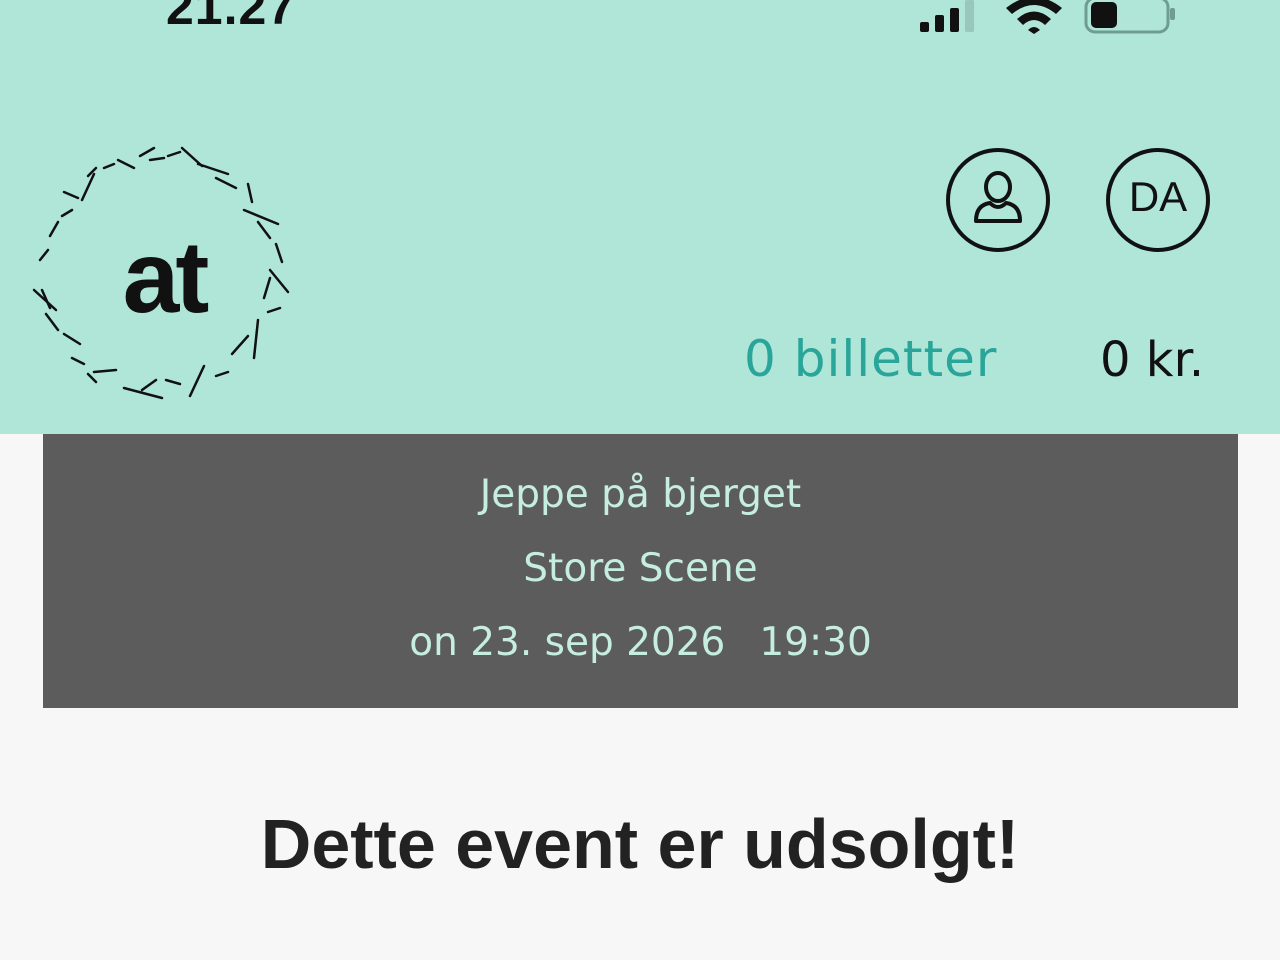 This screenshot has height=960, width=1280. I want to click on event-title: Jeppe på bjerget, so click(640, 494).